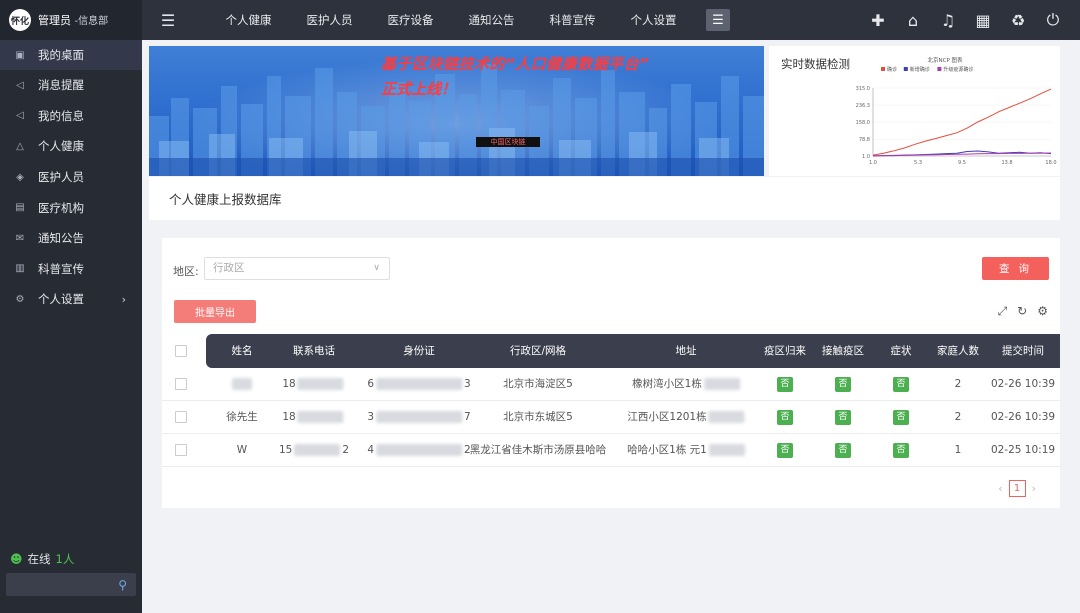 The image size is (1080, 613). Describe the element at coordinates (1017, 488) in the screenshot. I see `page-current: 1` at that location.